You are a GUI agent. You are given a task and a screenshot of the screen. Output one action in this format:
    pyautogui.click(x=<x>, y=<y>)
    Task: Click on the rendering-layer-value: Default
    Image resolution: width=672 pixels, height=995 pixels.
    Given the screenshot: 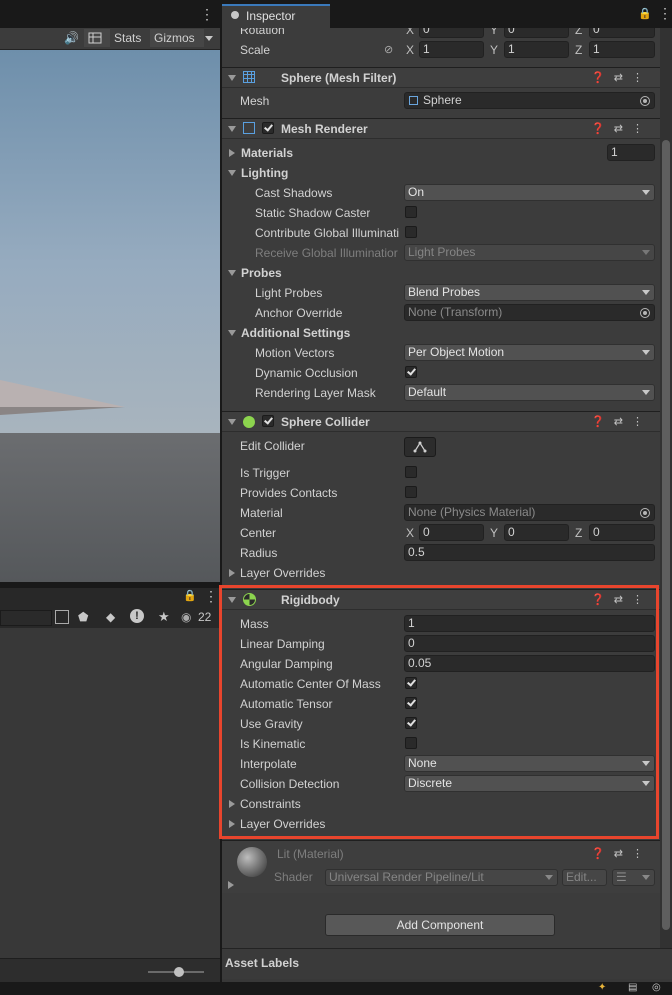 What is the action you would take?
    pyautogui.click(x=427, y=392)
    